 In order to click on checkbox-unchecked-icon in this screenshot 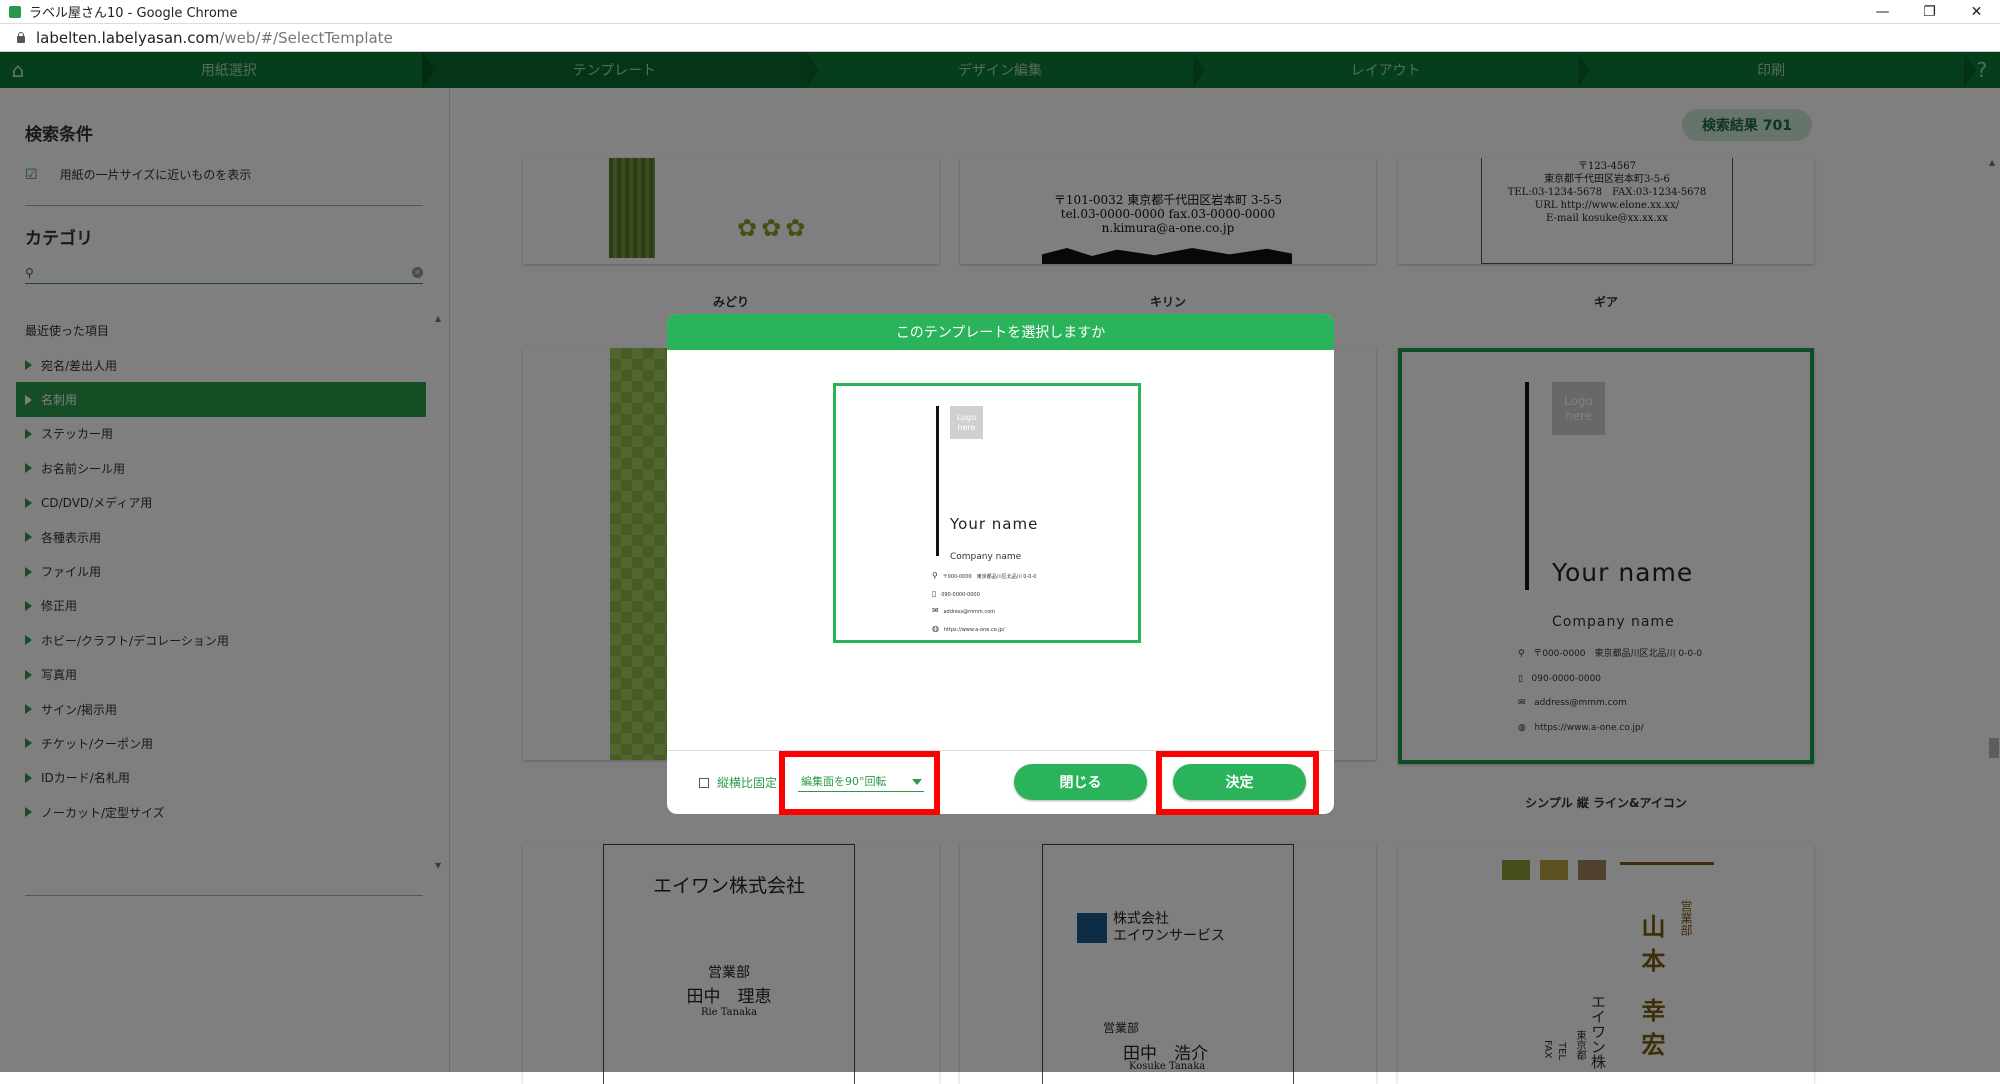, I will do `click(704, 782)`.